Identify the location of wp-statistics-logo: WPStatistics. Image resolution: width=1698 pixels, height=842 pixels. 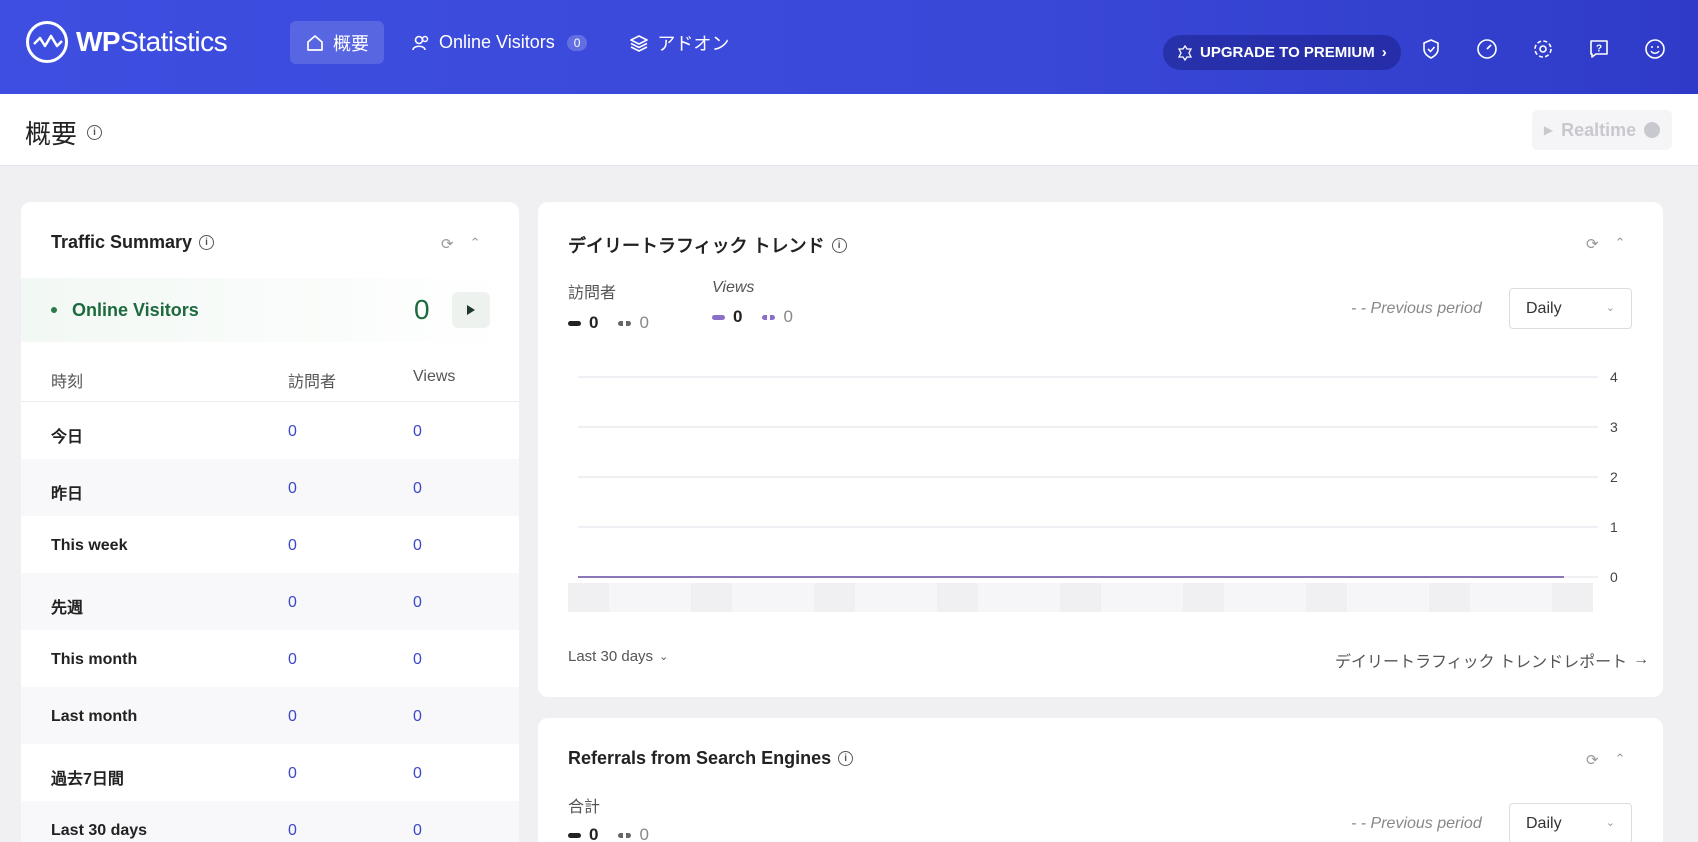
(127, 42).